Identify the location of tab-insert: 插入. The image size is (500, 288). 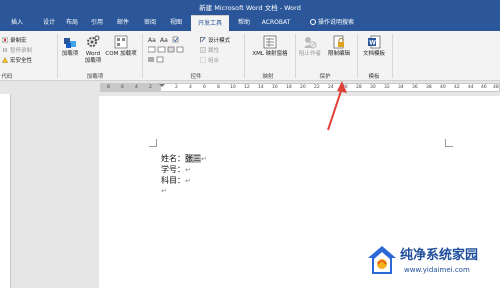
(17, 23).